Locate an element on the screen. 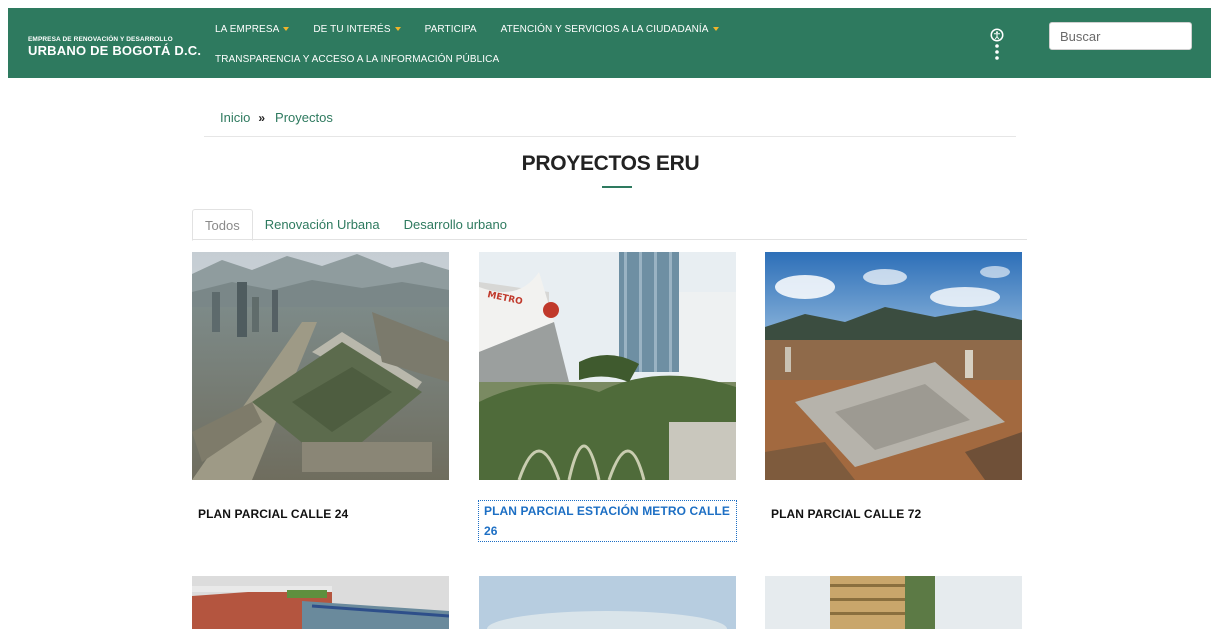 This screenshot has height=629, width=1211. nav-item-label: ATENCIÓN Y SERVICIOS A LA CIUDADANÍA is located at coordinates (604, 29).